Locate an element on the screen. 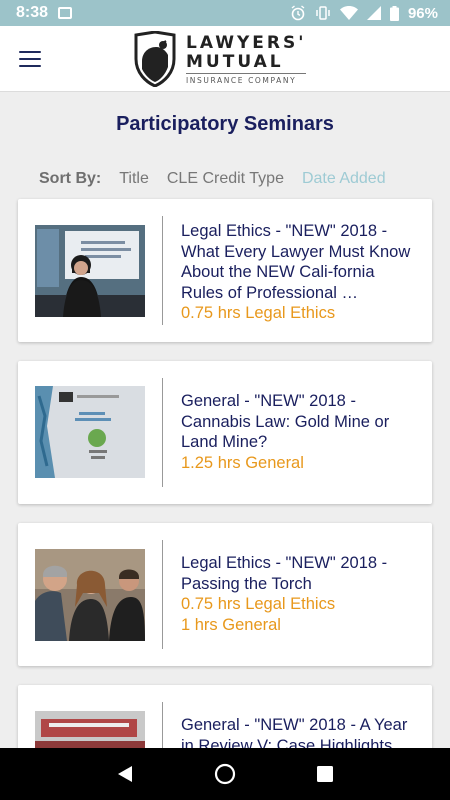  menu-button is located at coordinates (30, 59).